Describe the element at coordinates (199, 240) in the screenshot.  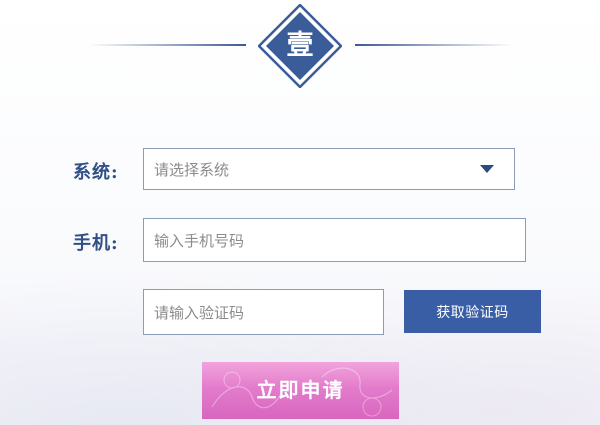
I see `phone-input-placeholder: 输入手机号码` at that location.